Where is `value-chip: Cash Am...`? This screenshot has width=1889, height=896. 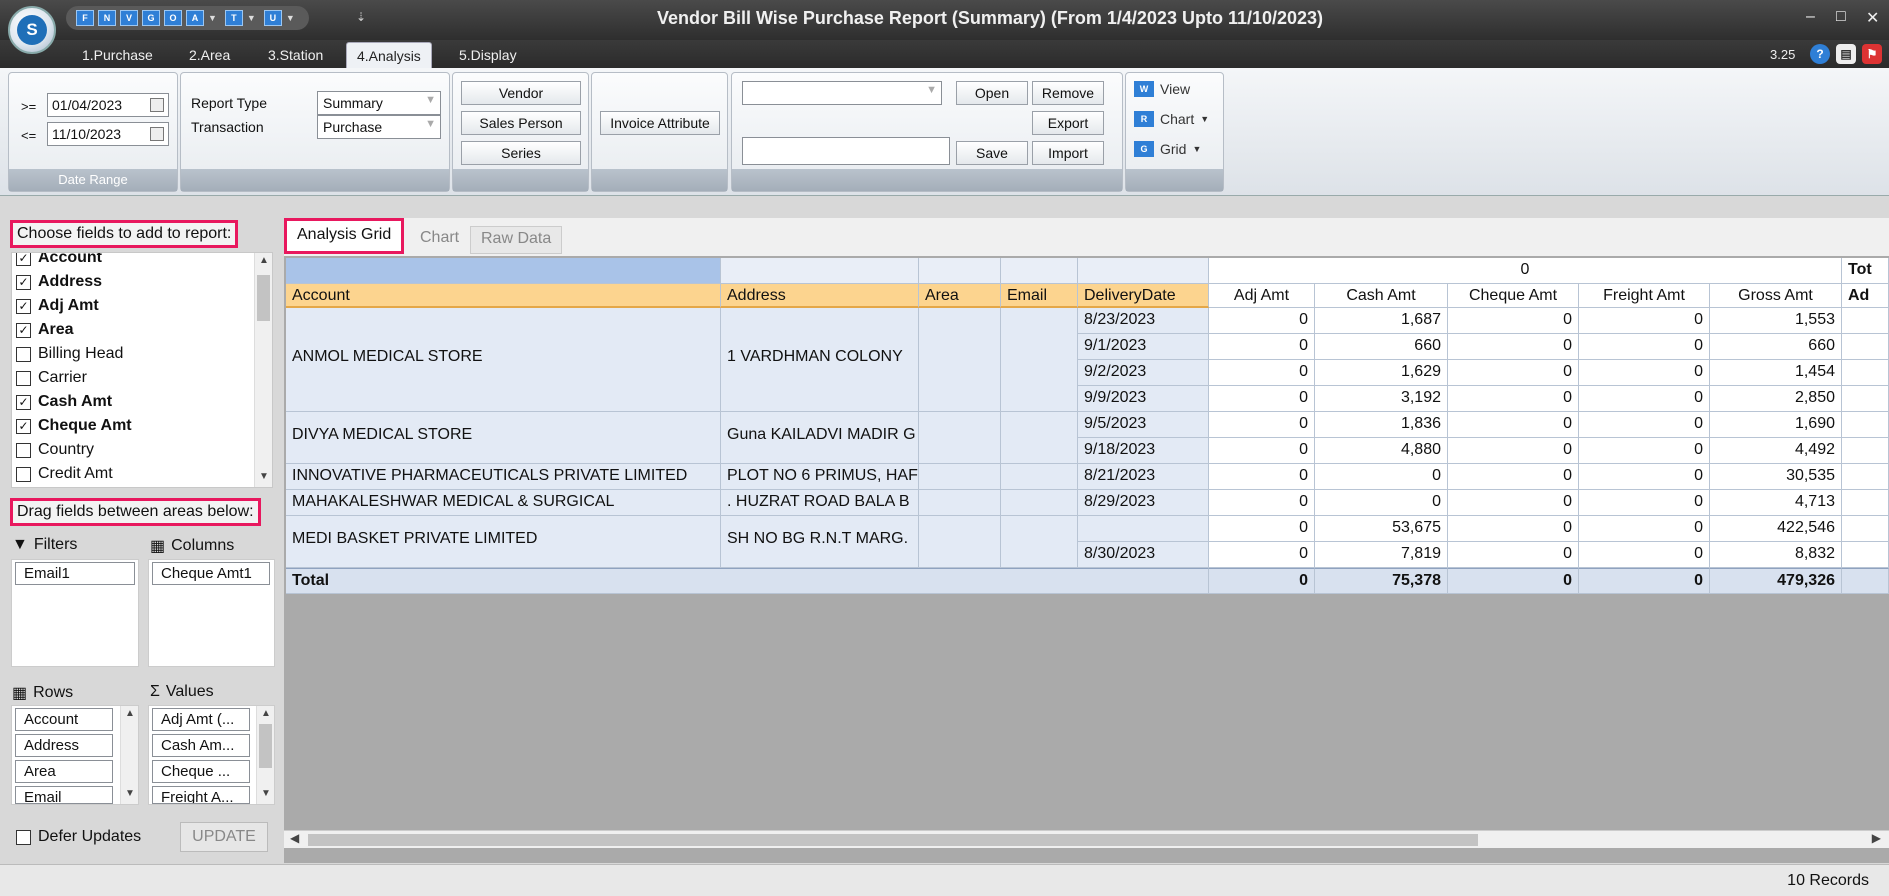
value-chip: Cash Am... is located at coordinates (201, 745).